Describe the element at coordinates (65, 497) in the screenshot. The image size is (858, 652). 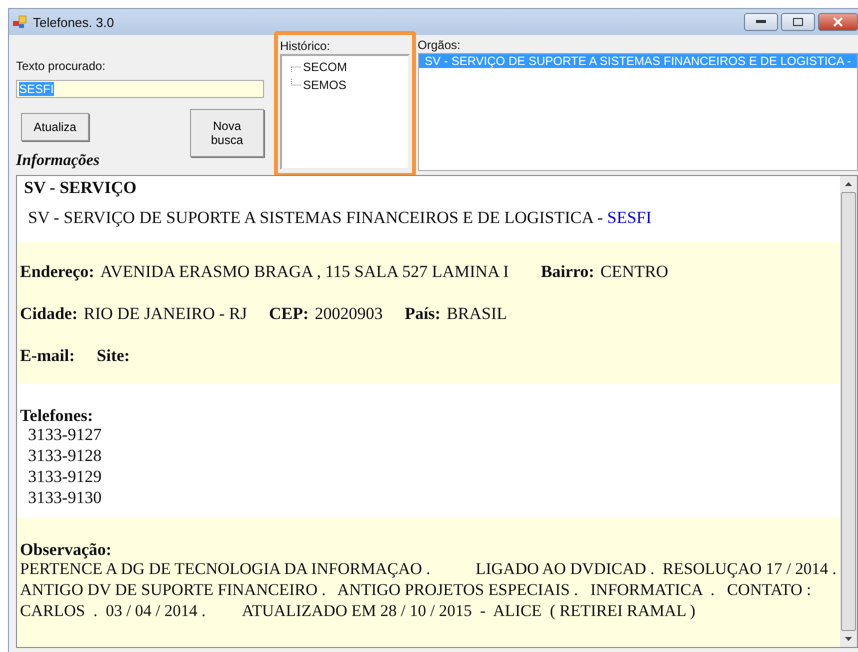
I see `phone-number: 3133-9130` at that location.